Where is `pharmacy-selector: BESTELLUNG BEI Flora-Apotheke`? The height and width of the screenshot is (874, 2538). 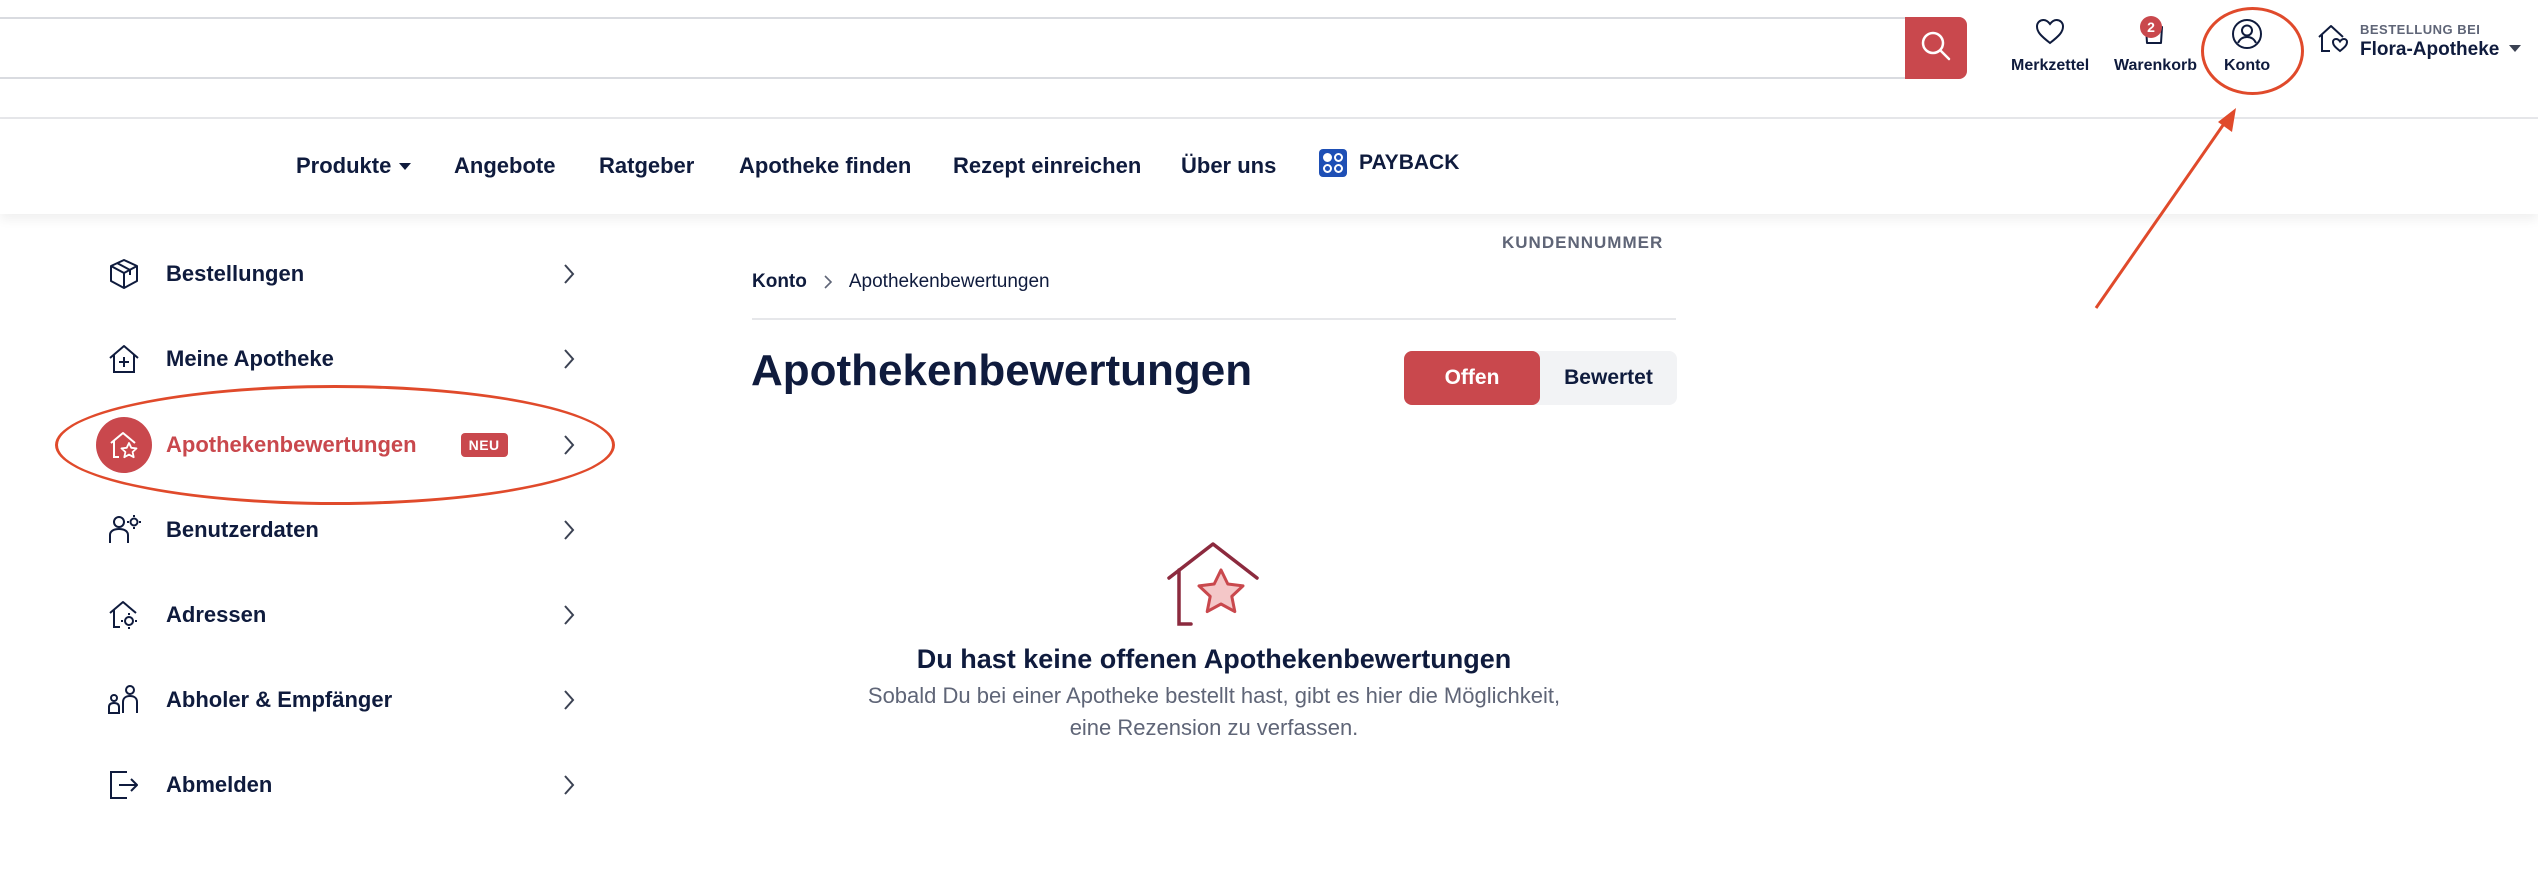 pharmacy-selector: BESTELLUNG BEI Flora-Apotheke is located at coordinates (2419, 41).